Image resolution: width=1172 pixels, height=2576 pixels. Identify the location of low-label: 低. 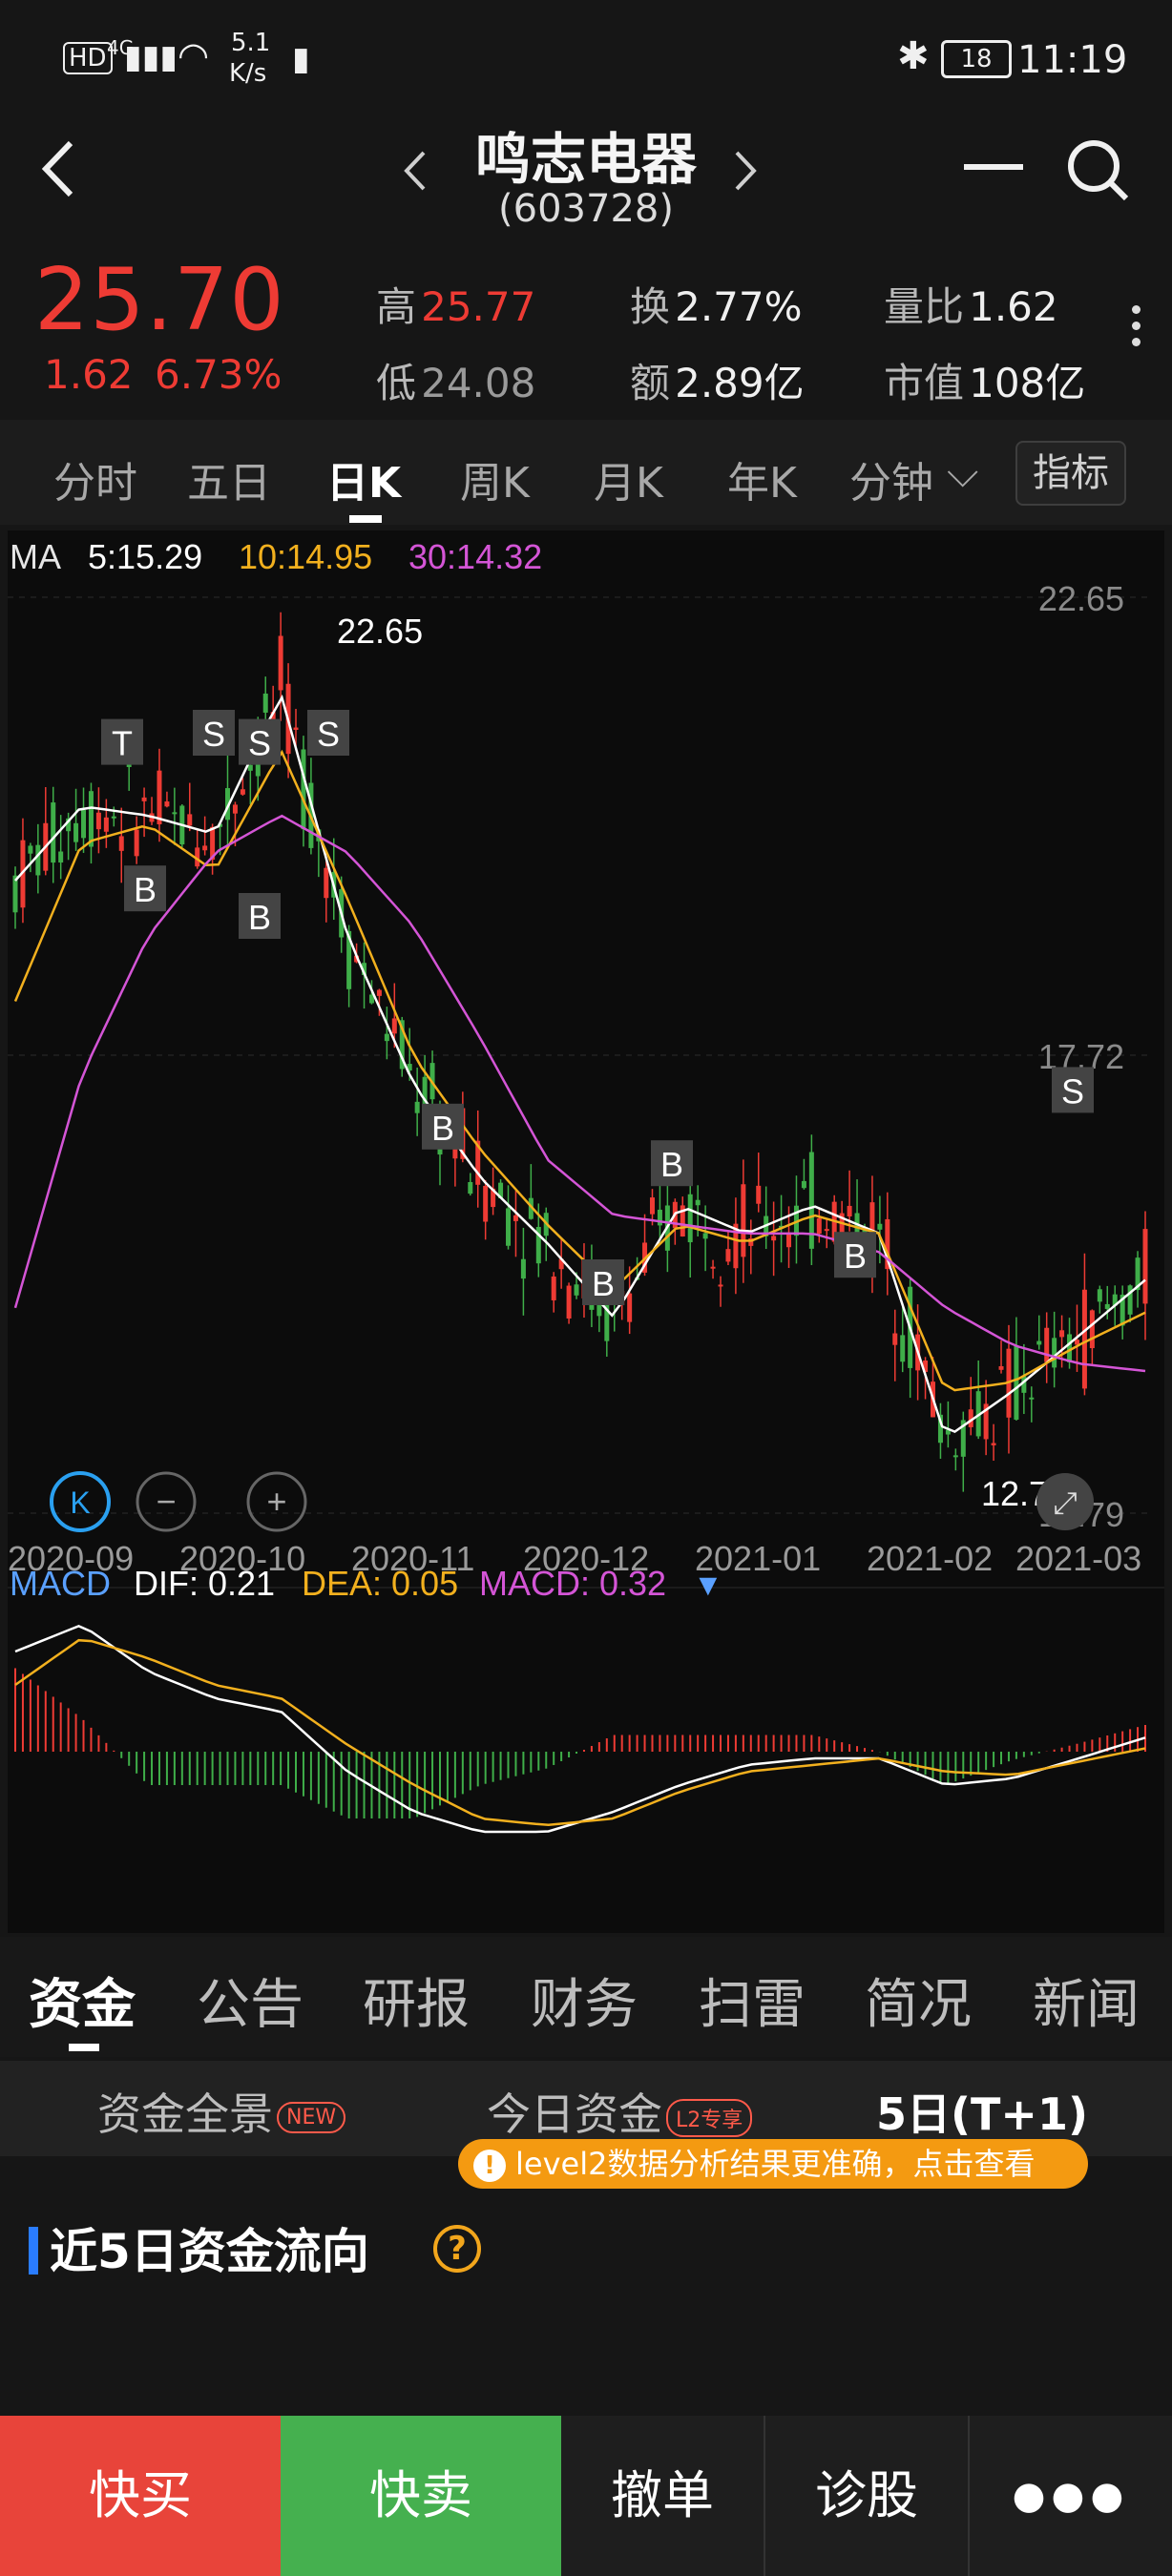
(396, 383).